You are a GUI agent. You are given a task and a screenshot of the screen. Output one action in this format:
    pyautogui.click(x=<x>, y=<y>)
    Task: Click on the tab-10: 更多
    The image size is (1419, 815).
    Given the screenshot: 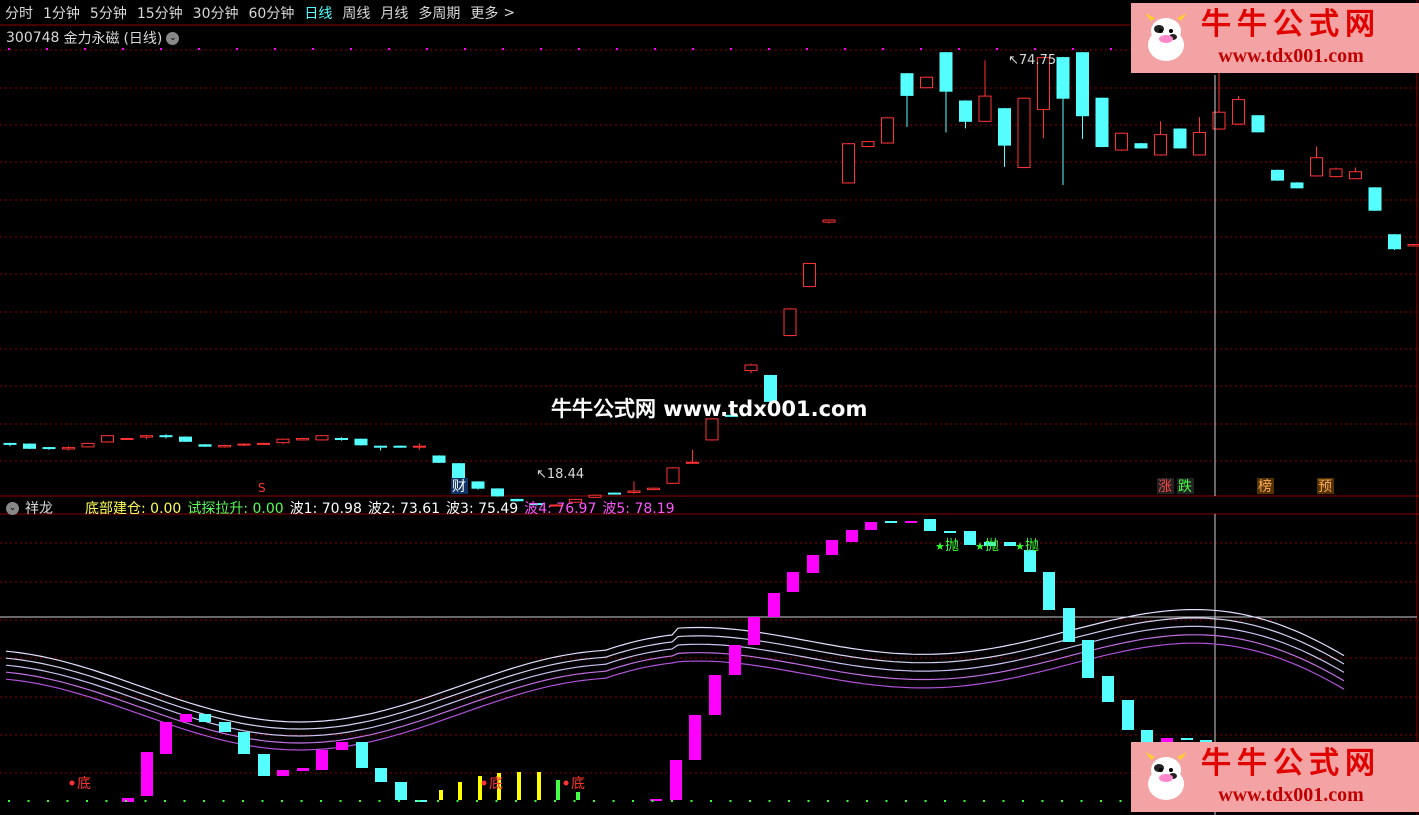 What is the action you would take?
    pyautogui.click(x=484, y=13)
    